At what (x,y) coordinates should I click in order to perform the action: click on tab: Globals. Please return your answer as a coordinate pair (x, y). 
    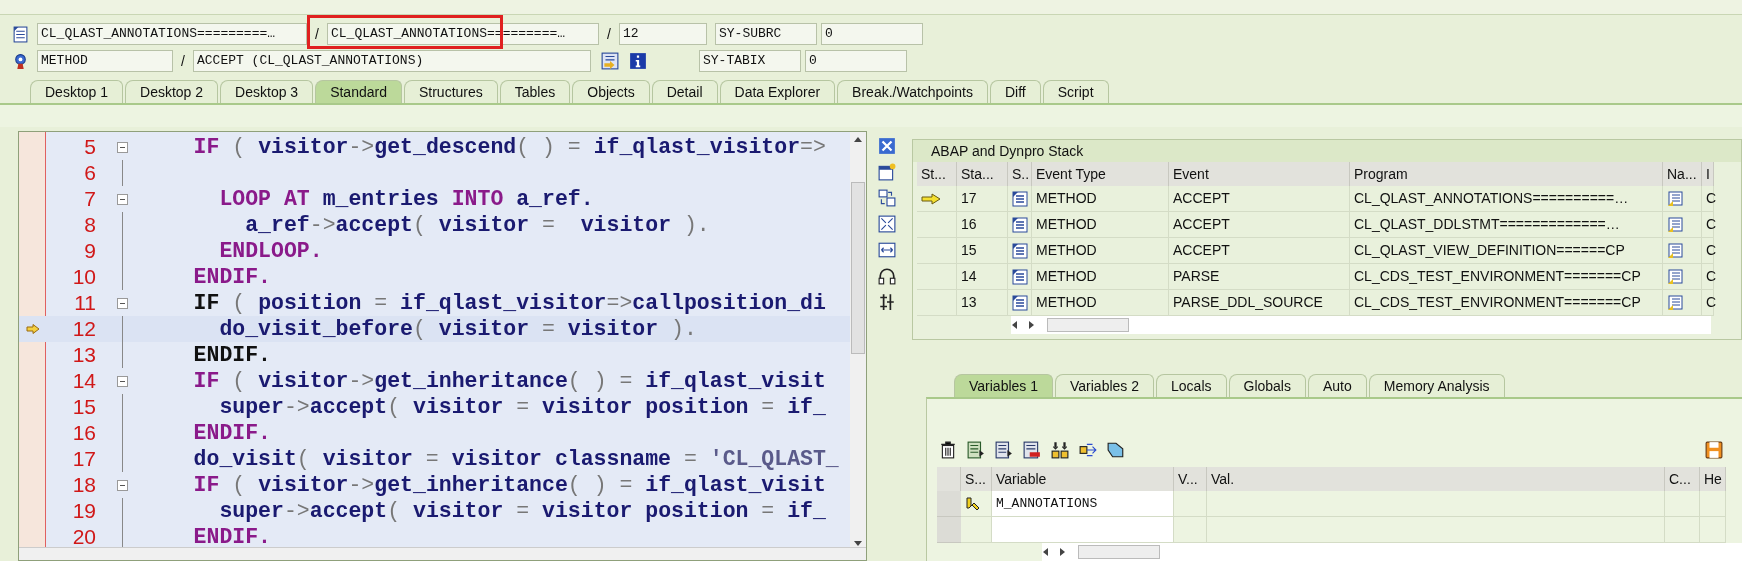
    Looking at the image, I should click on (1267, 385).